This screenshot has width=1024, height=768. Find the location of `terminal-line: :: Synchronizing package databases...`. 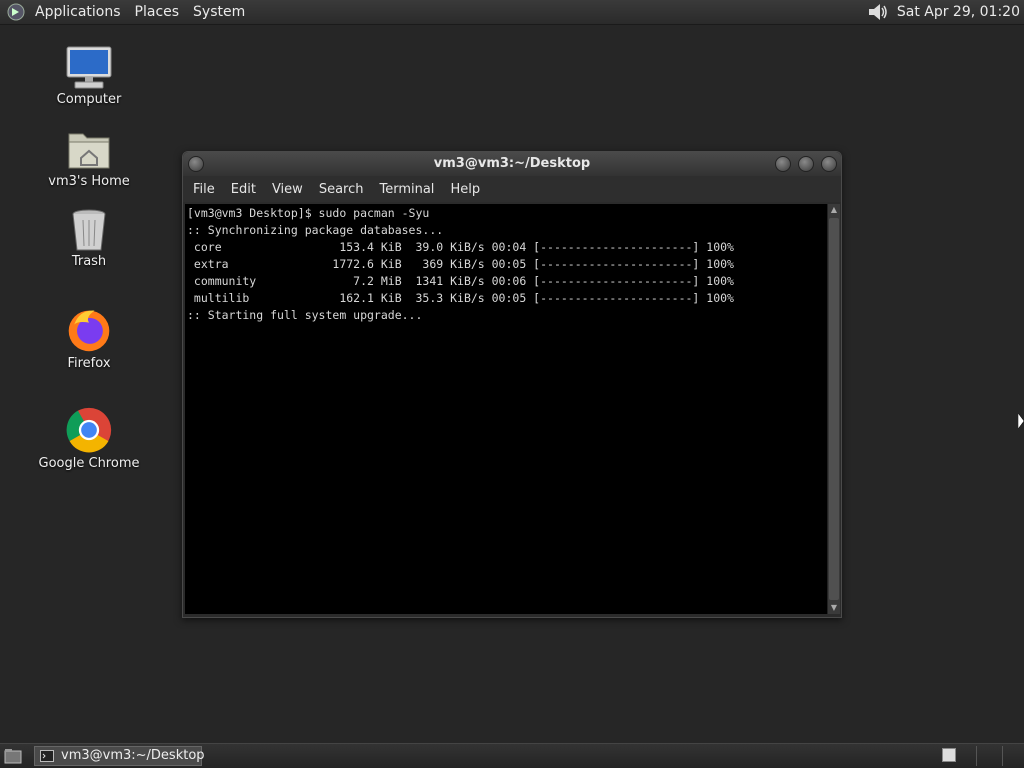

terminal-line: :: Synchronizing package databases... is located at coordinates (315, 230).